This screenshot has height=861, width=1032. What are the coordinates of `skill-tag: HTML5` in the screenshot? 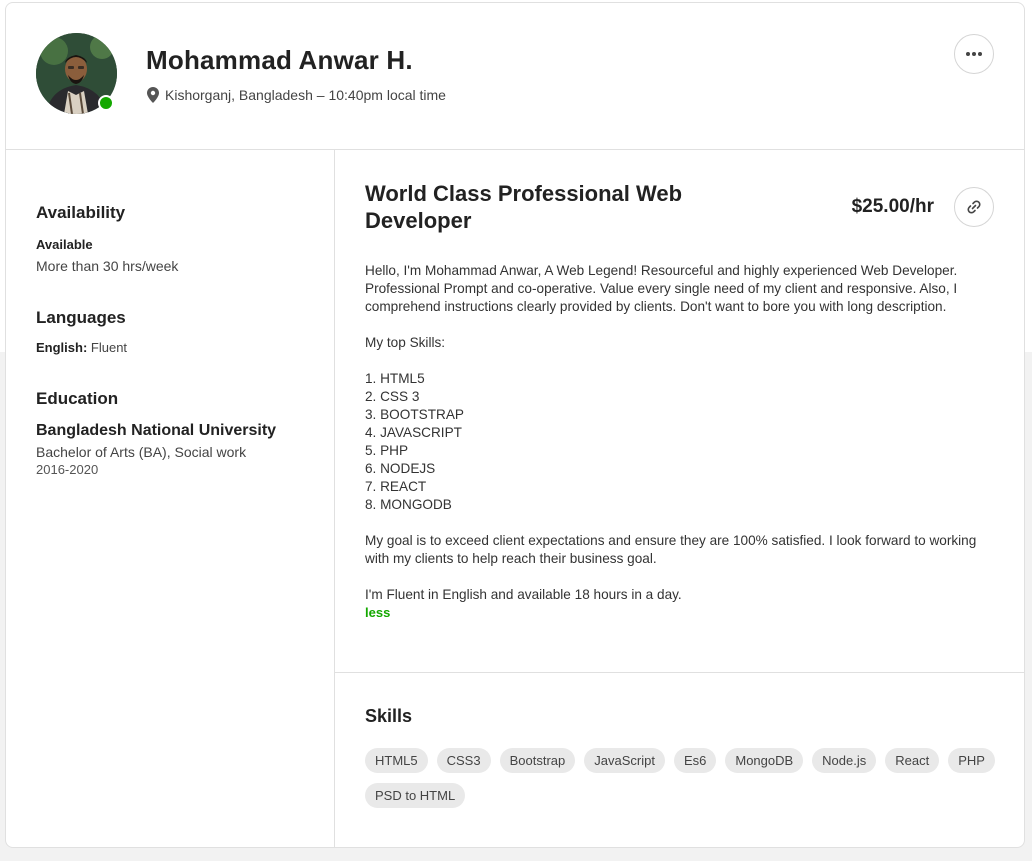 It's located at (396, 760).